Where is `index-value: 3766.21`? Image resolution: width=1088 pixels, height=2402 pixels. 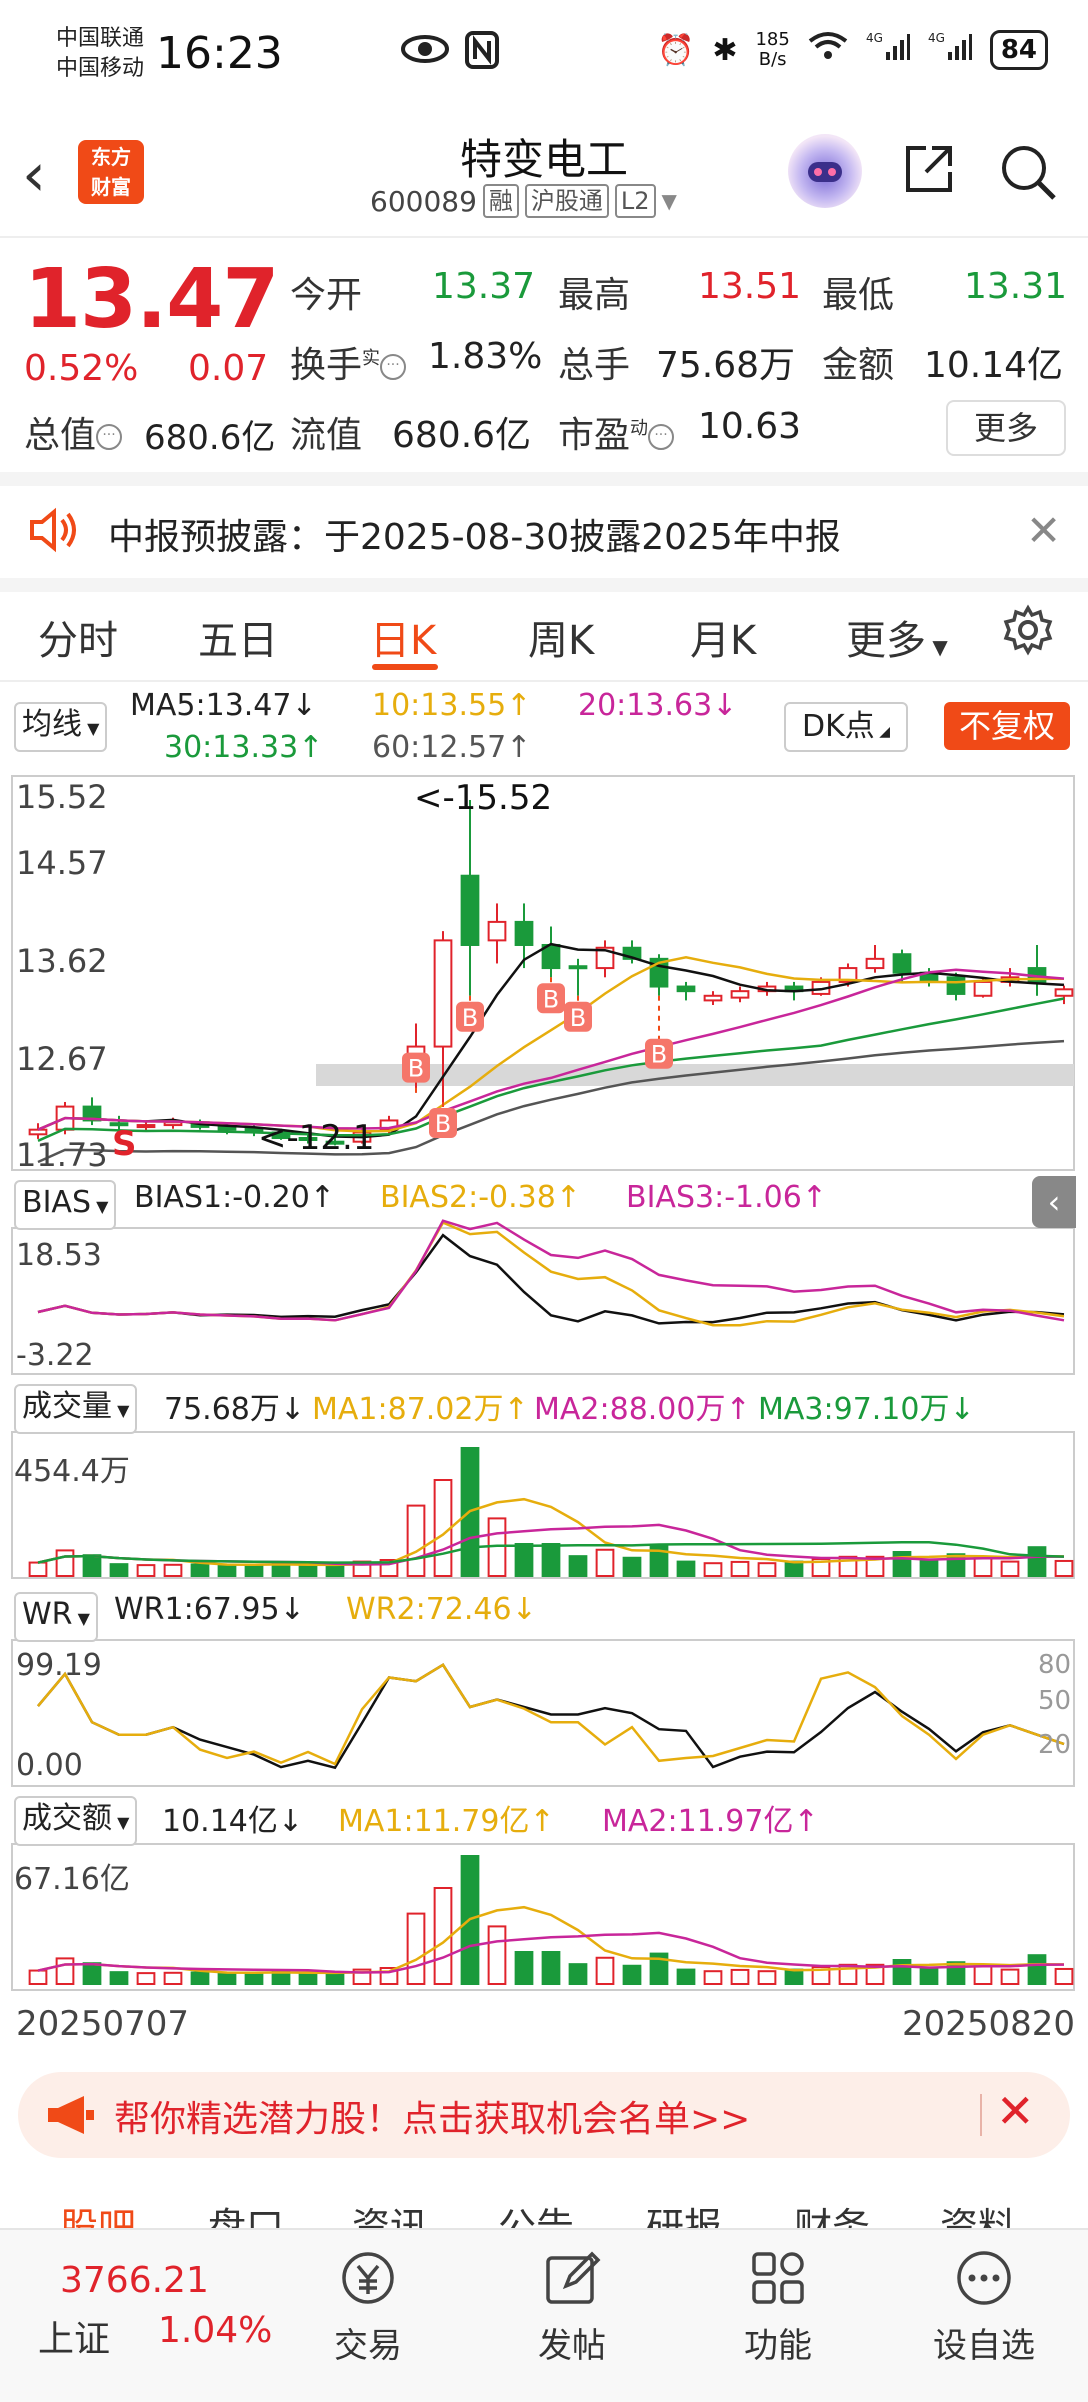
index-value: 3766.21 is located at coordinates (134, 2280).